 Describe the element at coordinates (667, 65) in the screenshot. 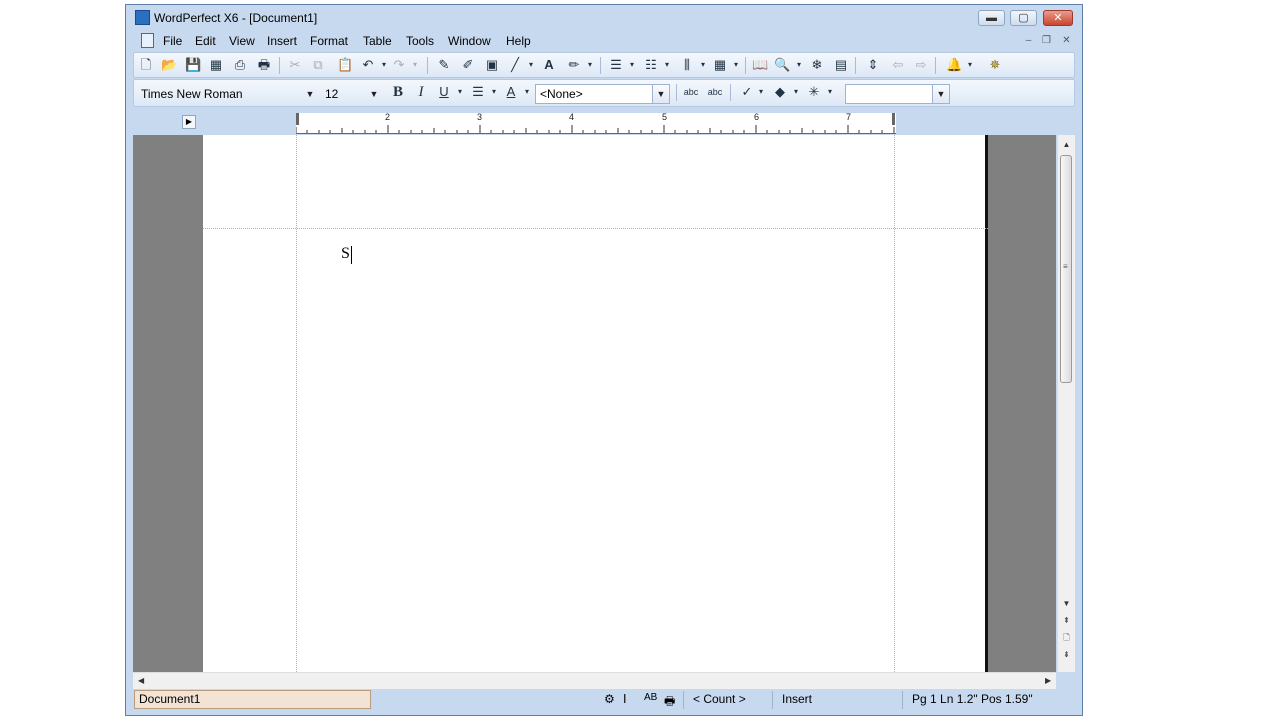

I see `bullets-dropdown-icon: ▾` at that location.